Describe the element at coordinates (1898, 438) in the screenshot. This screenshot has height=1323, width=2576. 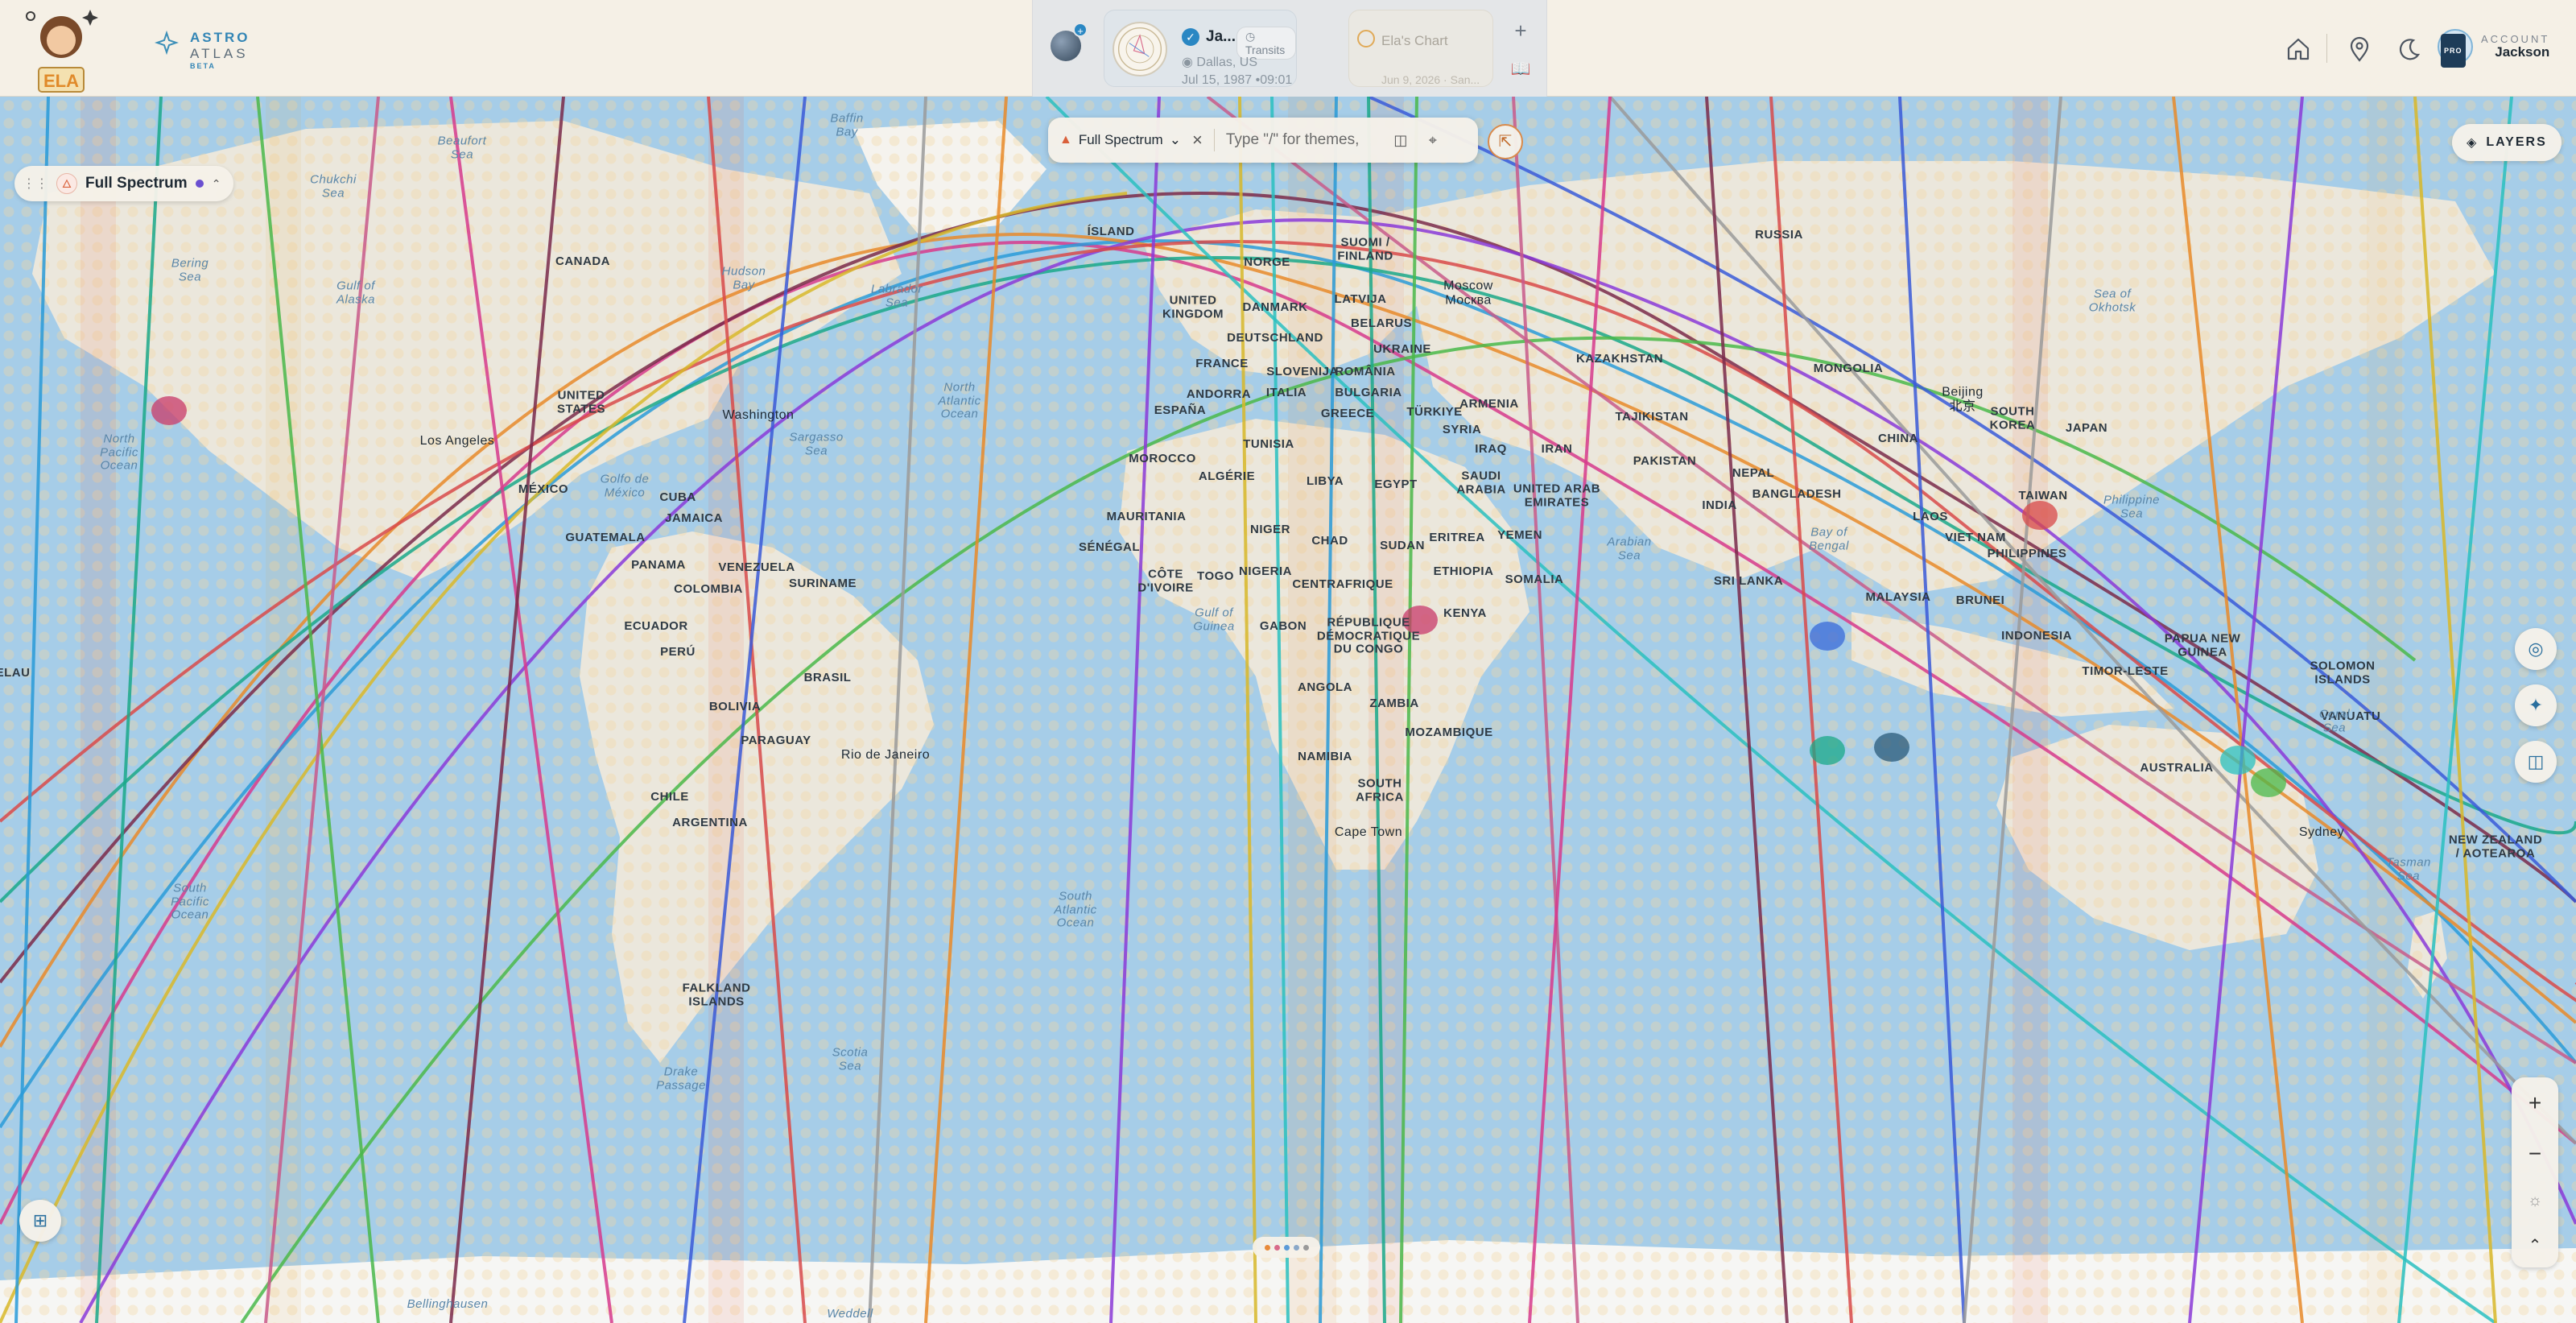
I see `country-label-china: CHINA` at that location.